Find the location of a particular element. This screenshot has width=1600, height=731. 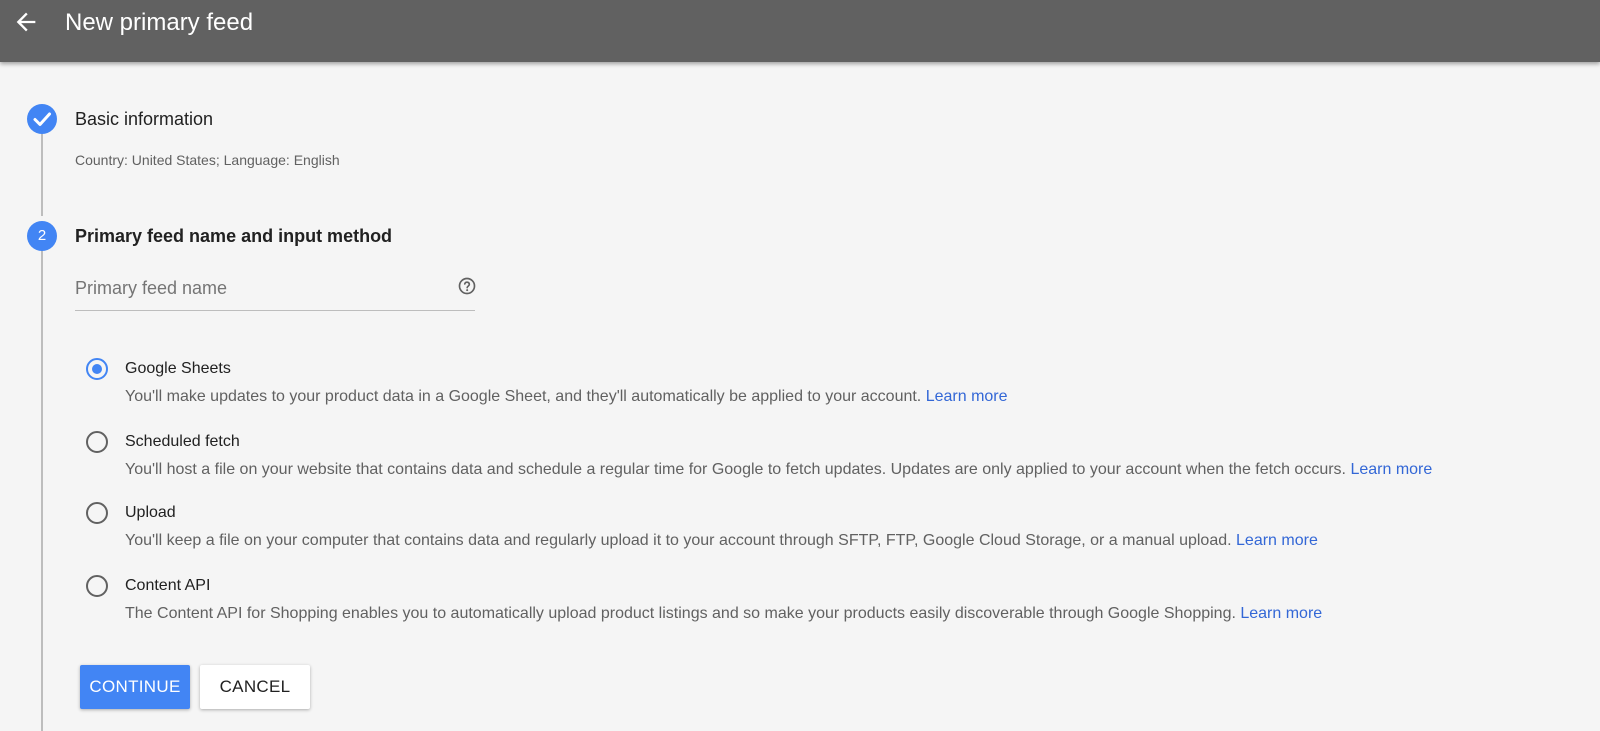

help-circle-icon is located at coordinates (467, 286).